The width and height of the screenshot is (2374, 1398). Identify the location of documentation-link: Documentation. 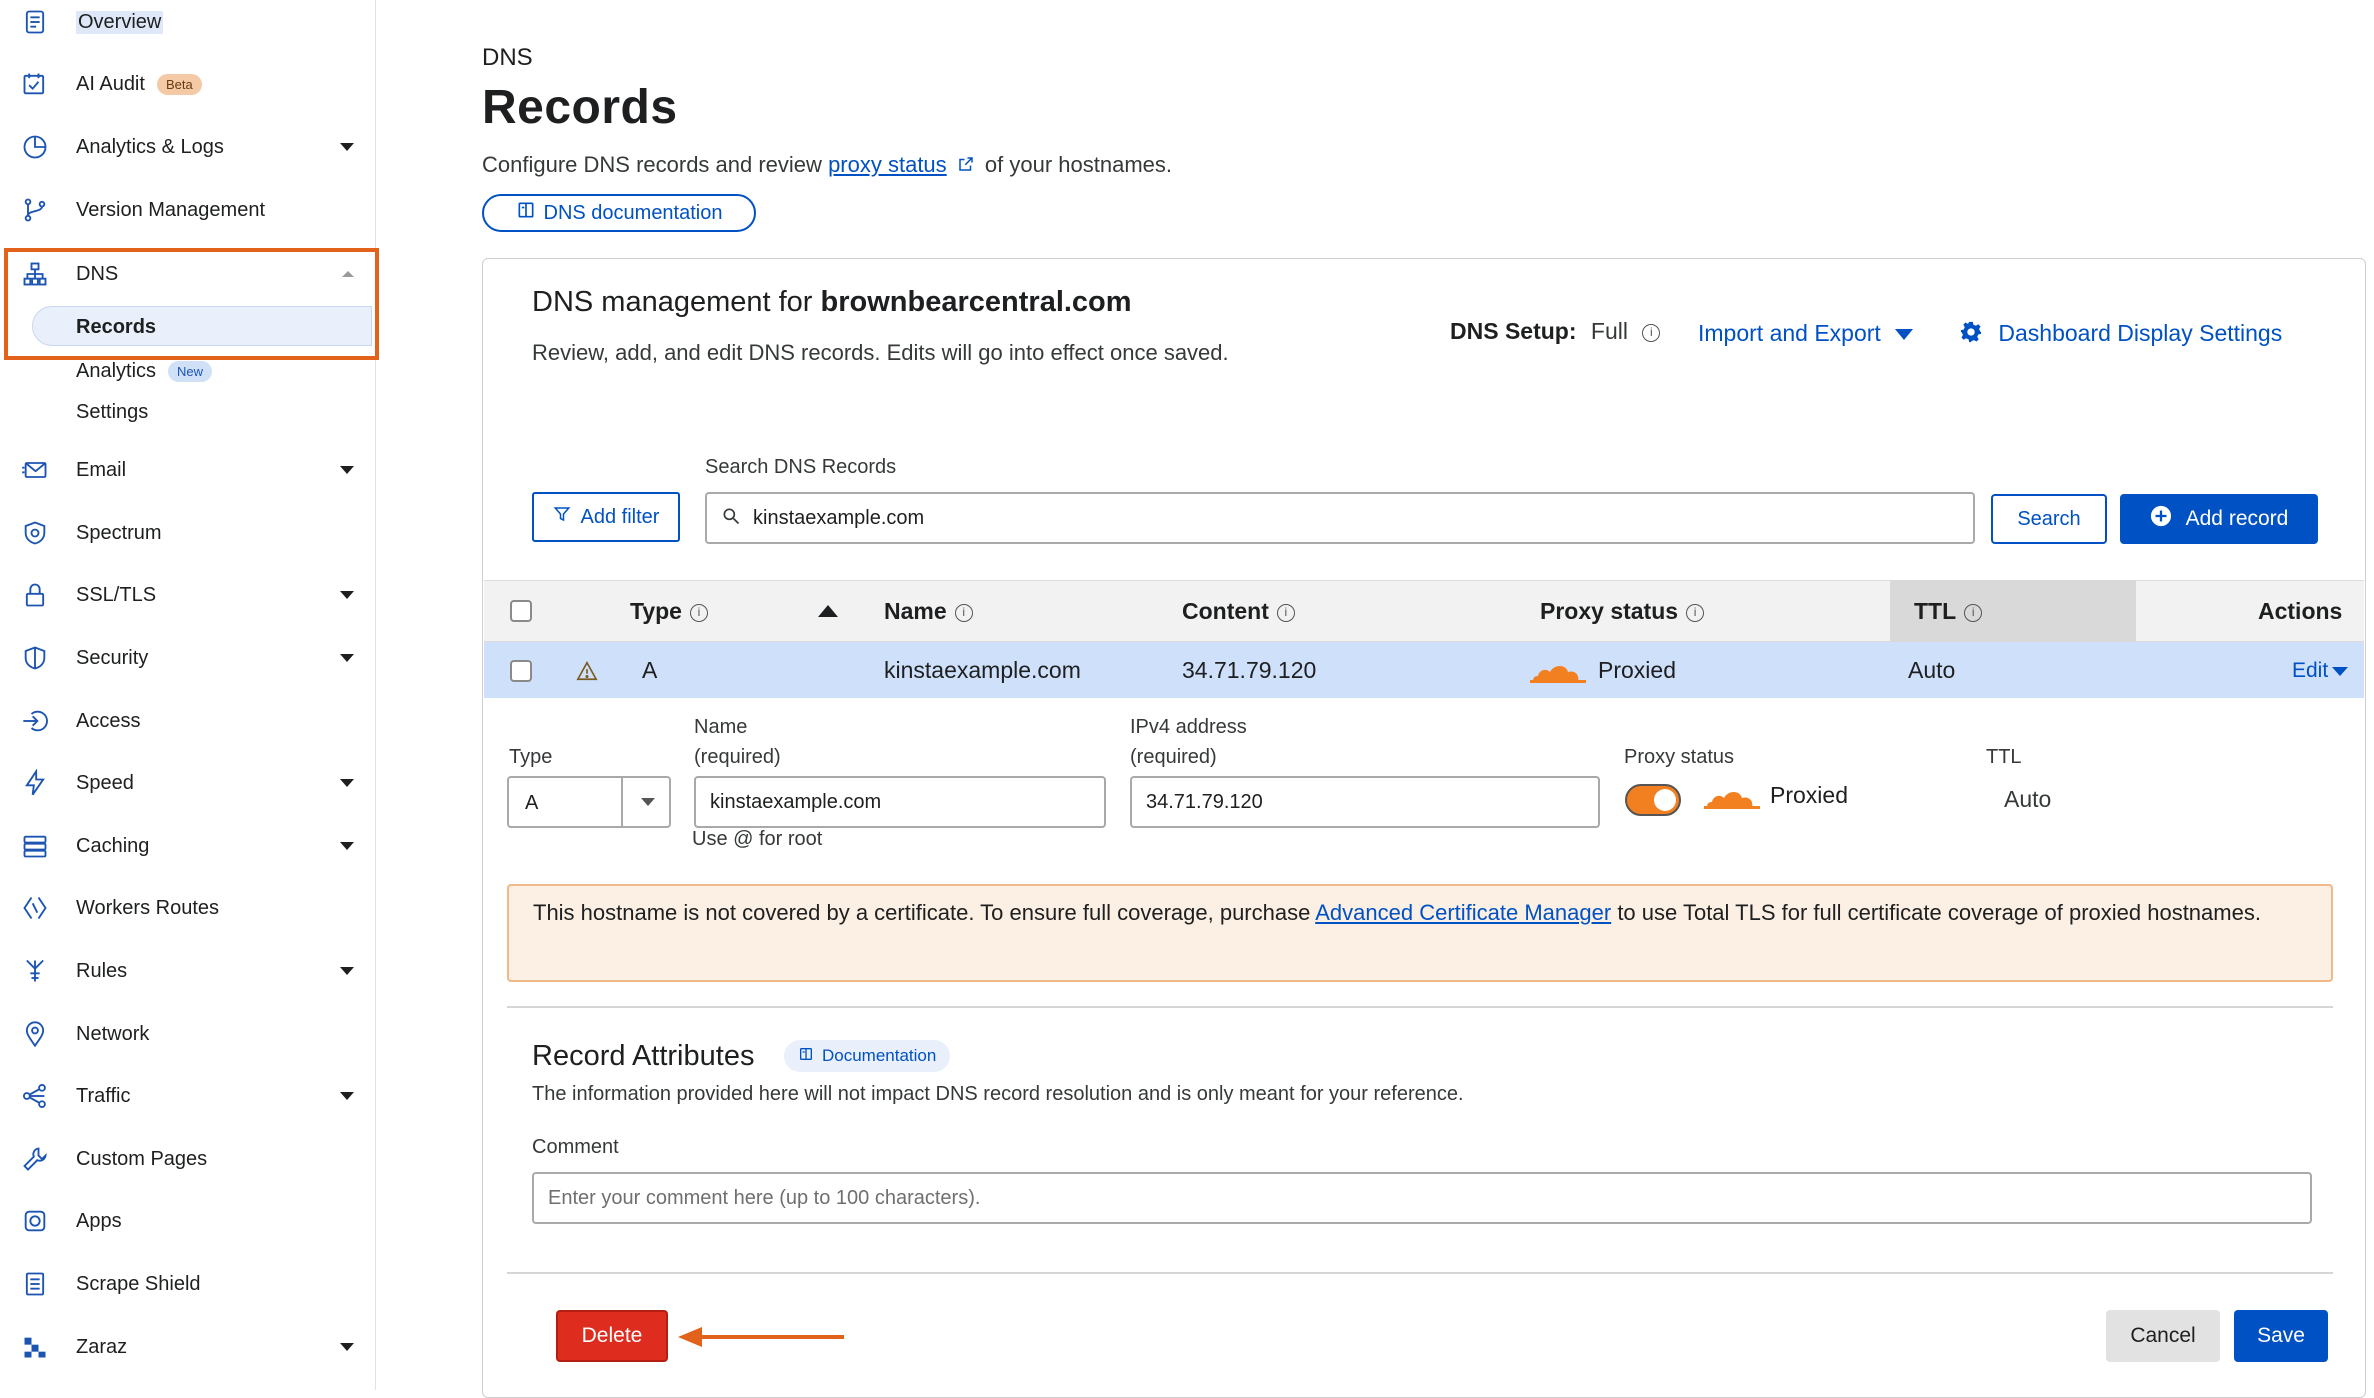
(867, 1056).